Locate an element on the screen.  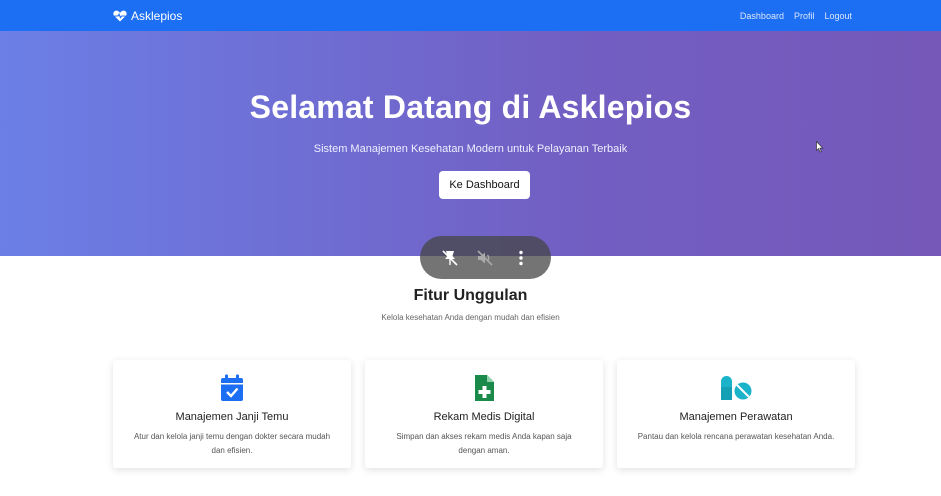
feature-title: Manajemen Janji Temu is located at coordinates (232, 417).